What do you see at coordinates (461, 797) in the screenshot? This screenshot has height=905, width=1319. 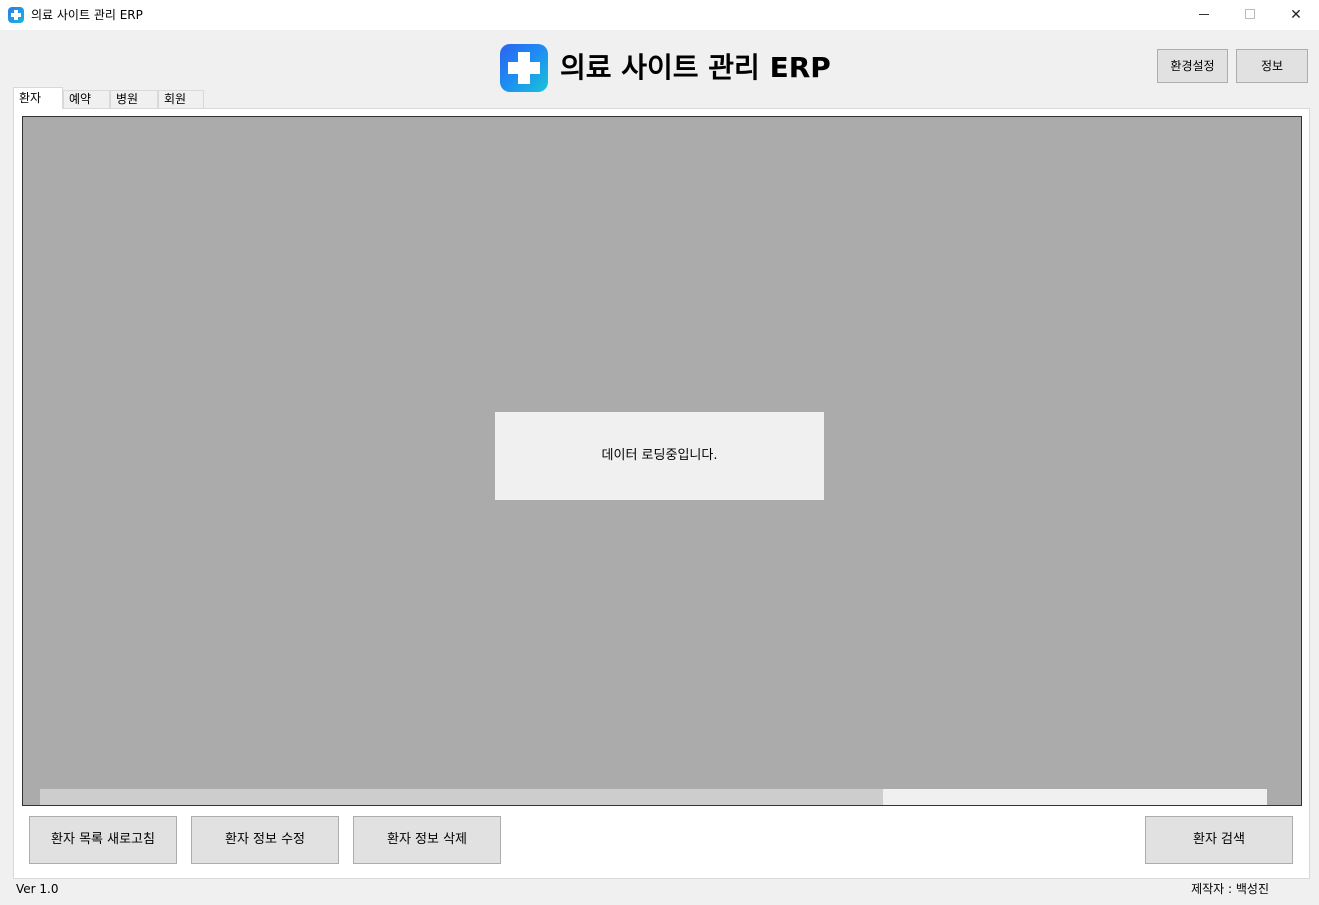 I see `scrollbar-thumb` at bounding box center [461, 797].